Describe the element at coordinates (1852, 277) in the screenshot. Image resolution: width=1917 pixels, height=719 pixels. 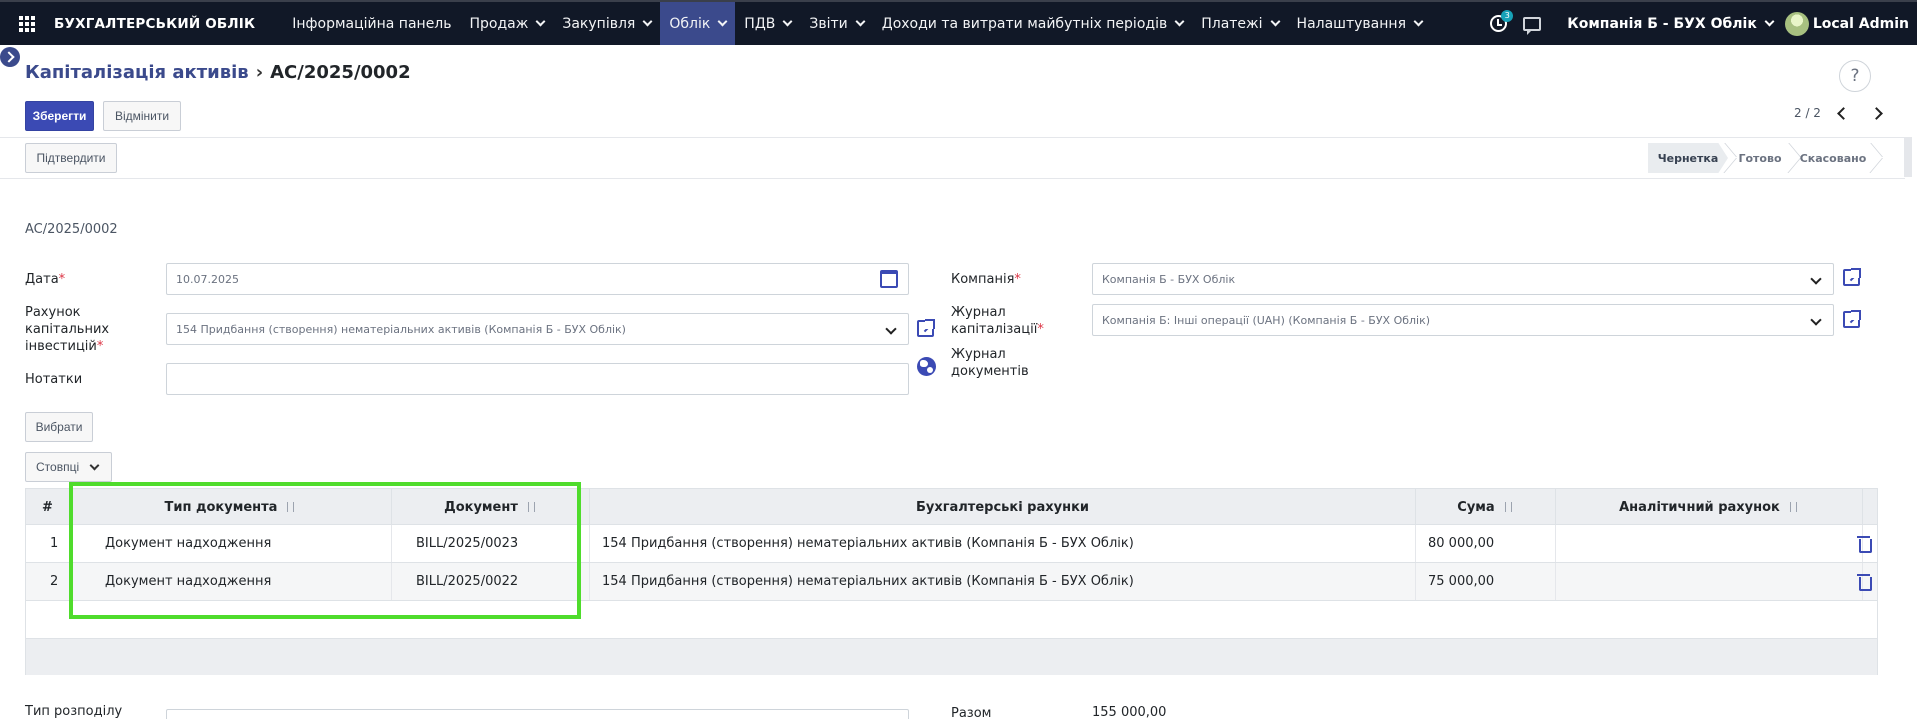
I see `company-external-link-icon` at that location.